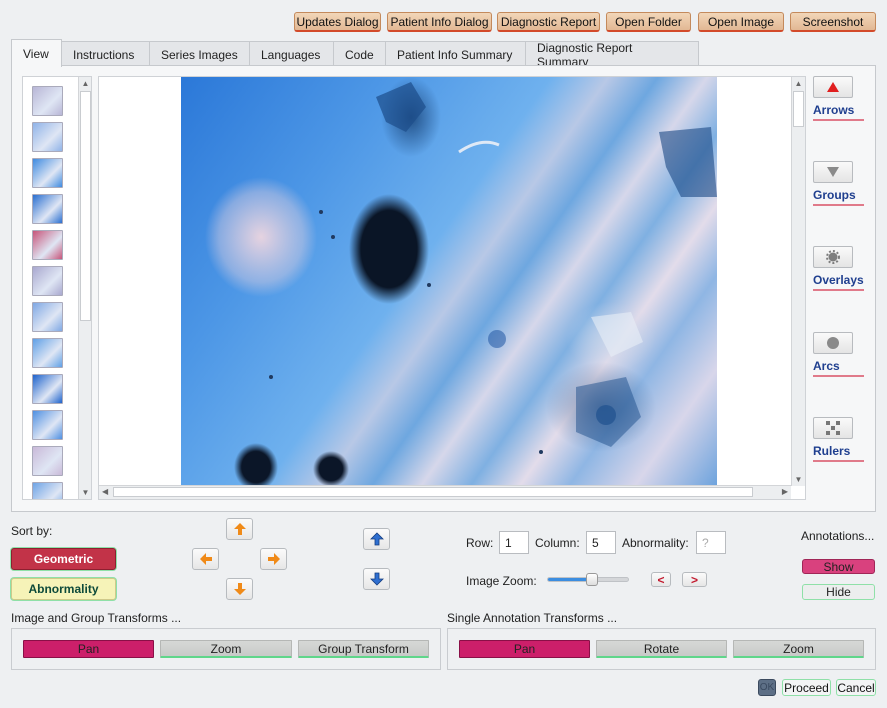 The image size is (887, 708). I want to click on group-transform-button: Group Transform, so click(363, 649).